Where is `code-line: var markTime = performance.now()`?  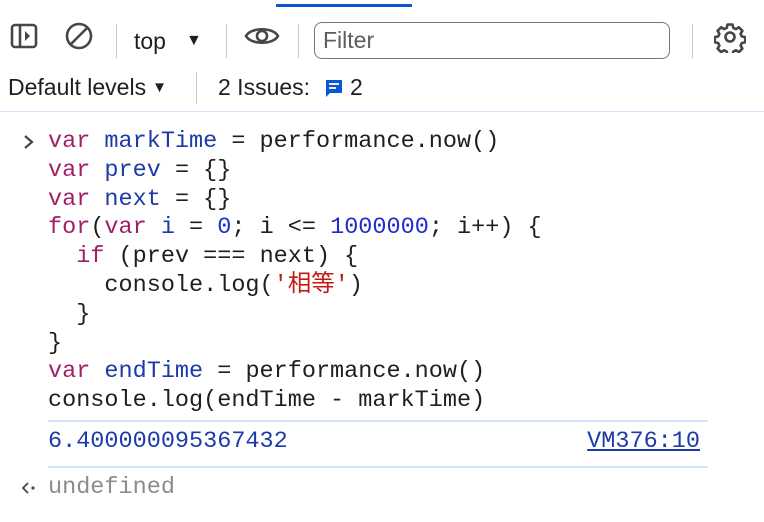
code-line: var markTime = performance.now() is located at coordinates (295, 142).